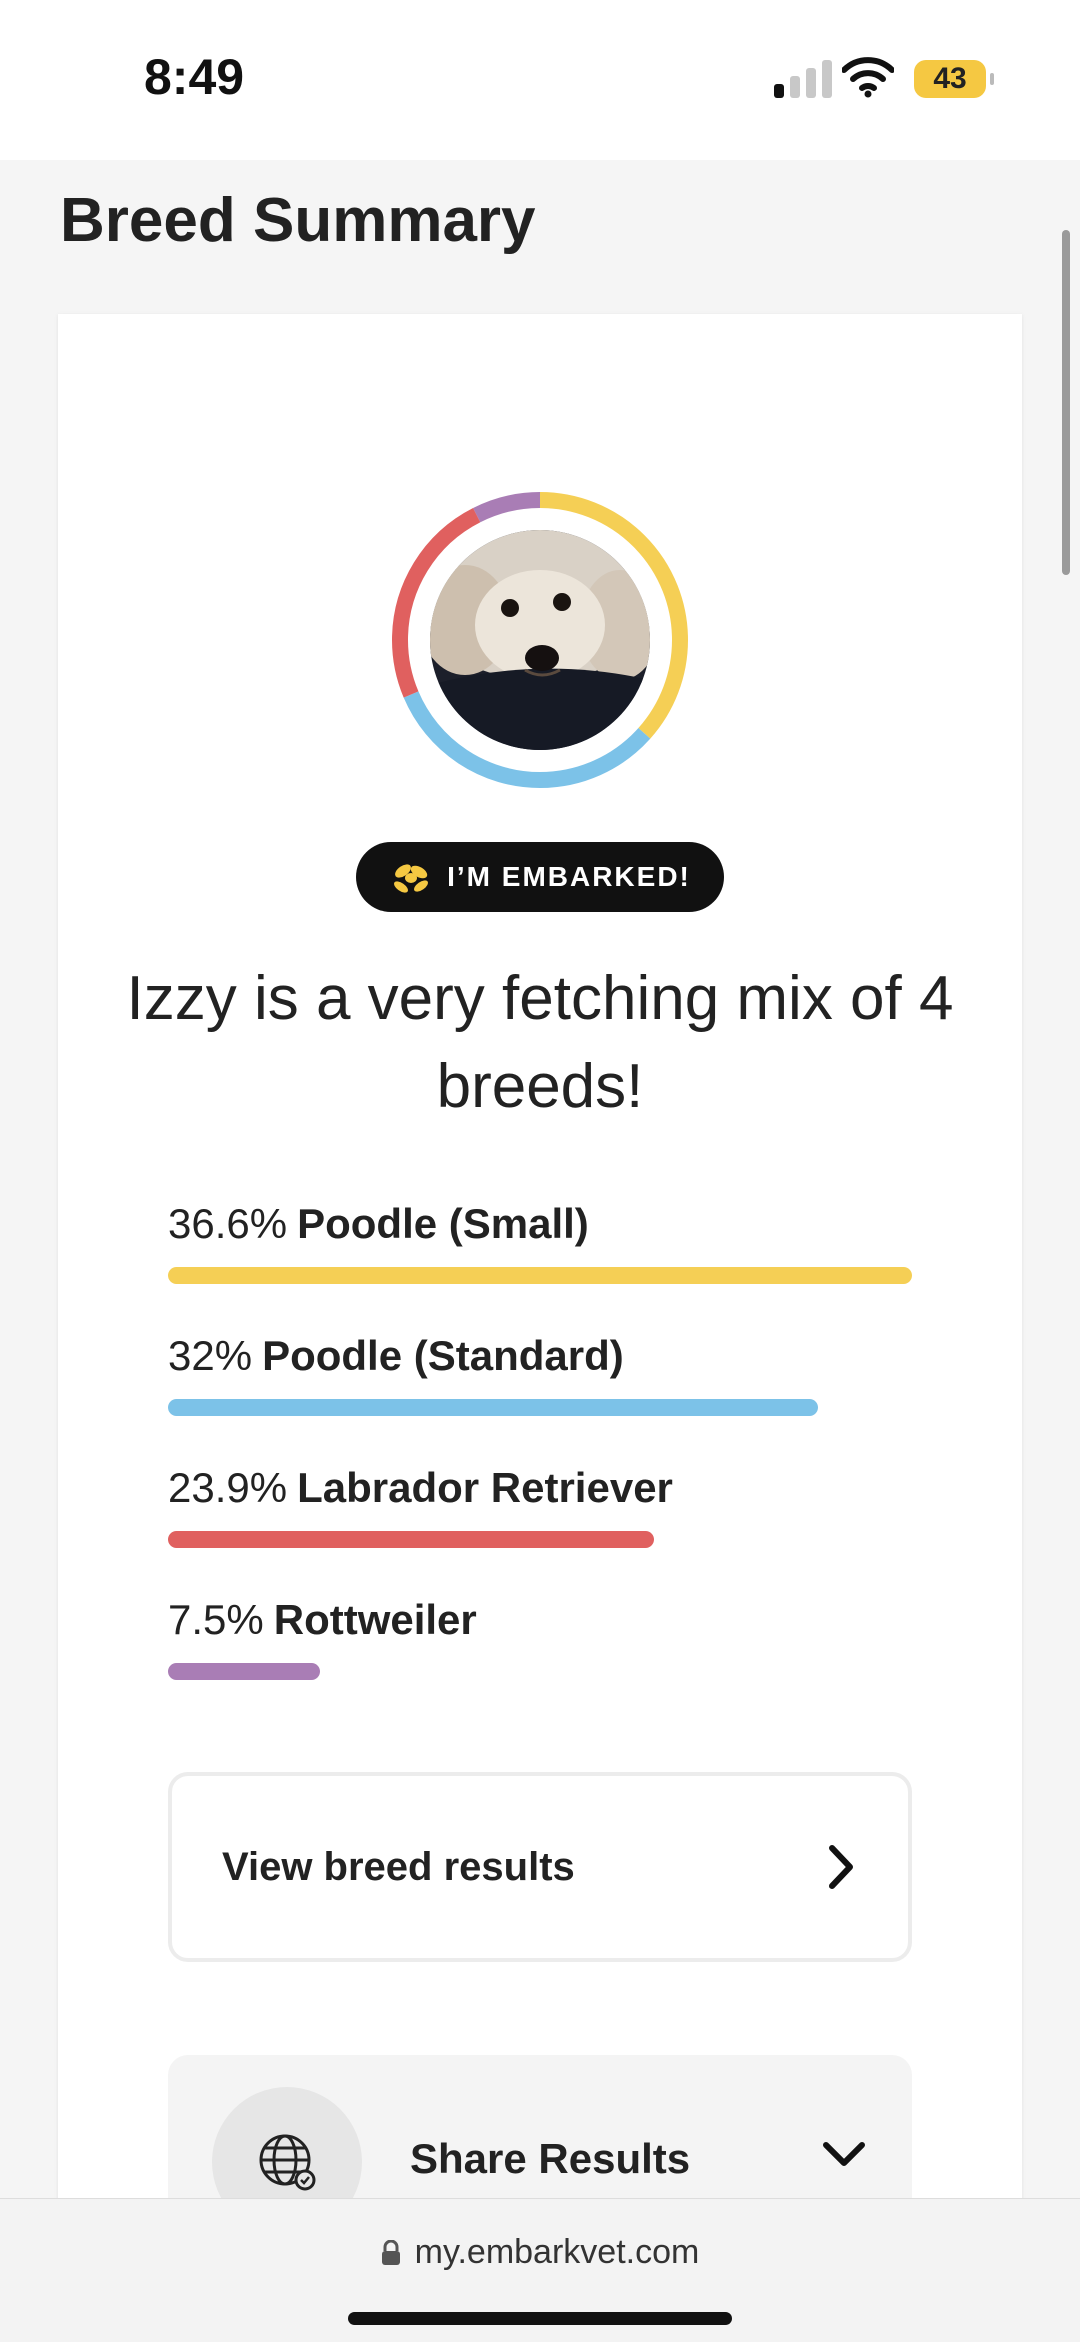 This screenshot has height=2342, width=1080. What do you see at coordinates (398, 1866) in the screenshot?
I see `view-breed-results-label: View breed results` at bounding box center [398, 1866].